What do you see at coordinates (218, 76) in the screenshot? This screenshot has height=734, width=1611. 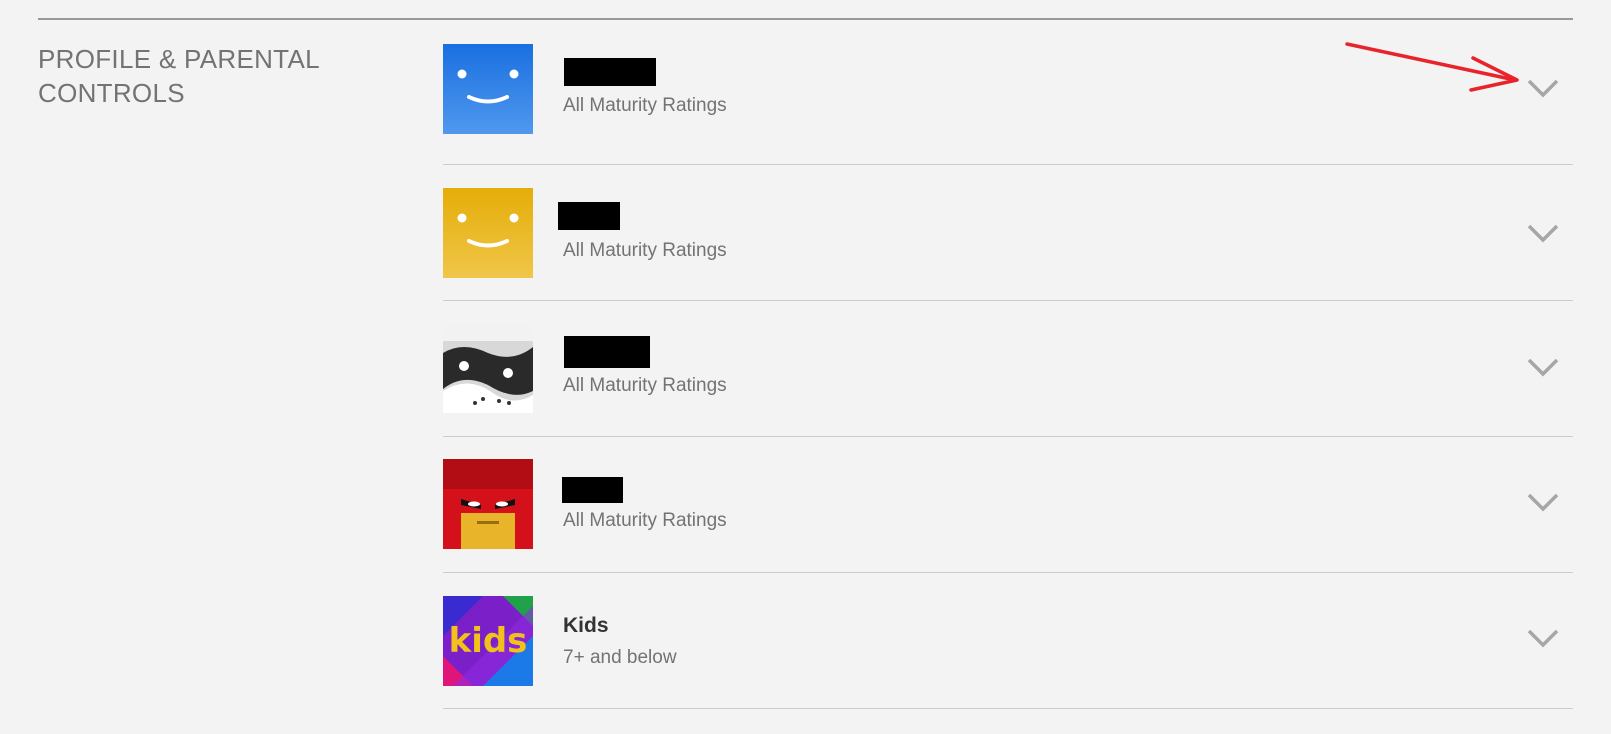 I see `section-title: PROFILE & PARENTAL CONTROLS` at bounding box center [218, 76].